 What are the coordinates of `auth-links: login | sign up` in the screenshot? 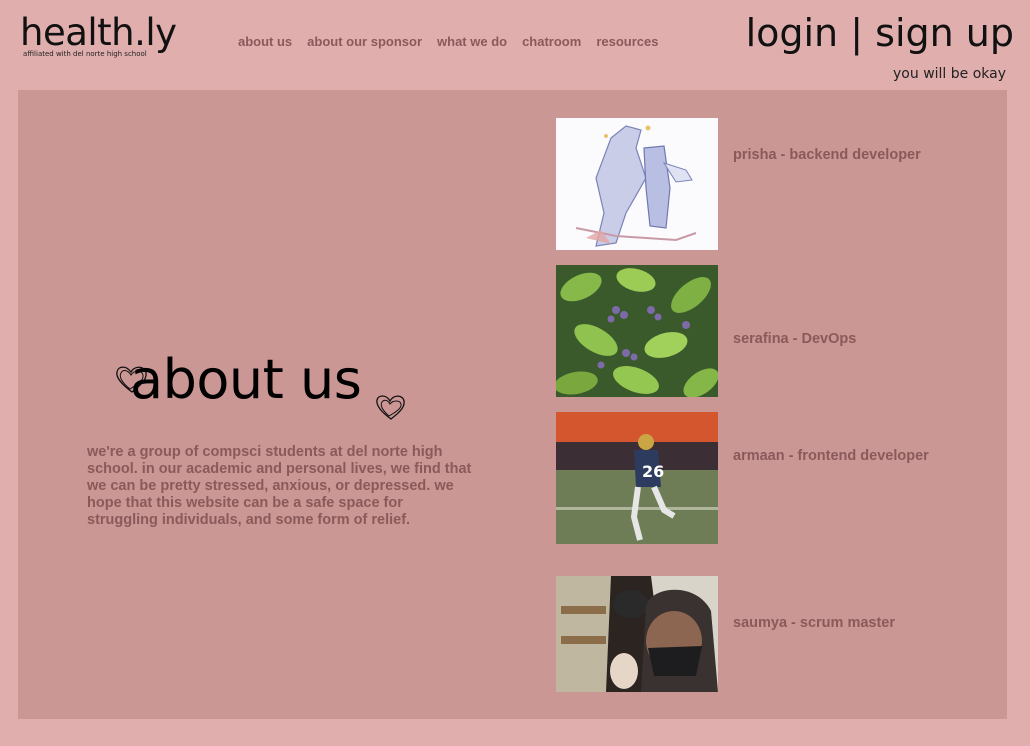 It's located at (880, 33).